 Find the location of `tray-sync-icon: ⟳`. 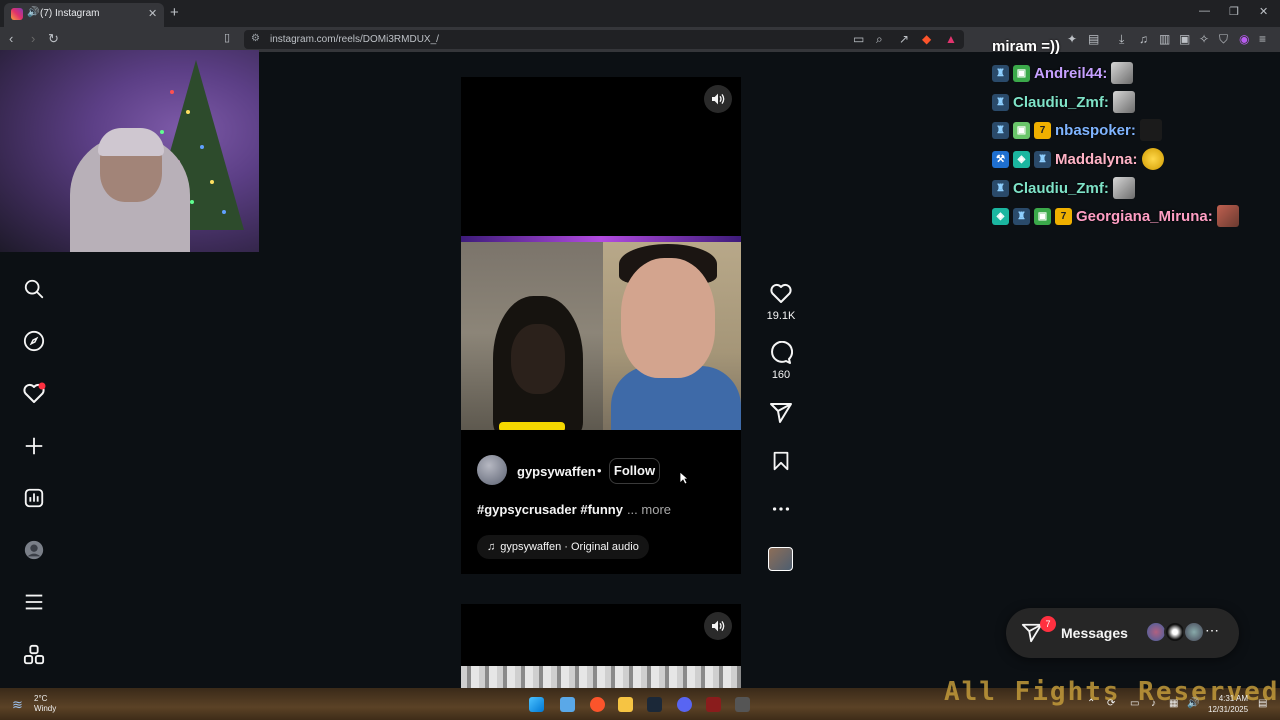

tray-sync-icon: ⟳ is located at coordinates (1111, 703).